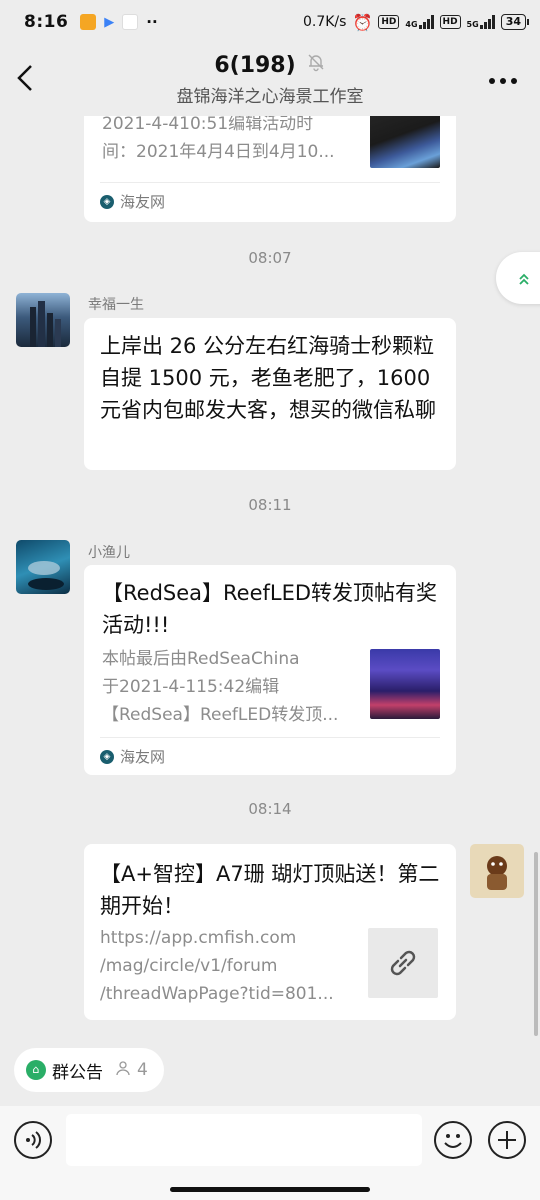 This screenshot has width=540, height=1200. What do you see at coordinates (503, 77) in the screenshot?
I see `more-dots-icon` at bounding box center [503, 77].